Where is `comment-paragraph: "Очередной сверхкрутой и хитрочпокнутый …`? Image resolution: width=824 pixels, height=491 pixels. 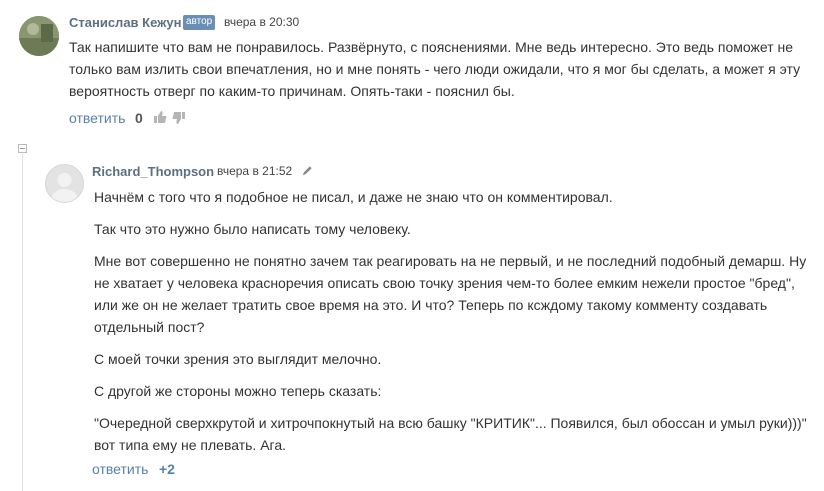 comment-paragraph: "Очередной сверхкрутой и хитрочпокнутый … is located at coordinates (450, 434).